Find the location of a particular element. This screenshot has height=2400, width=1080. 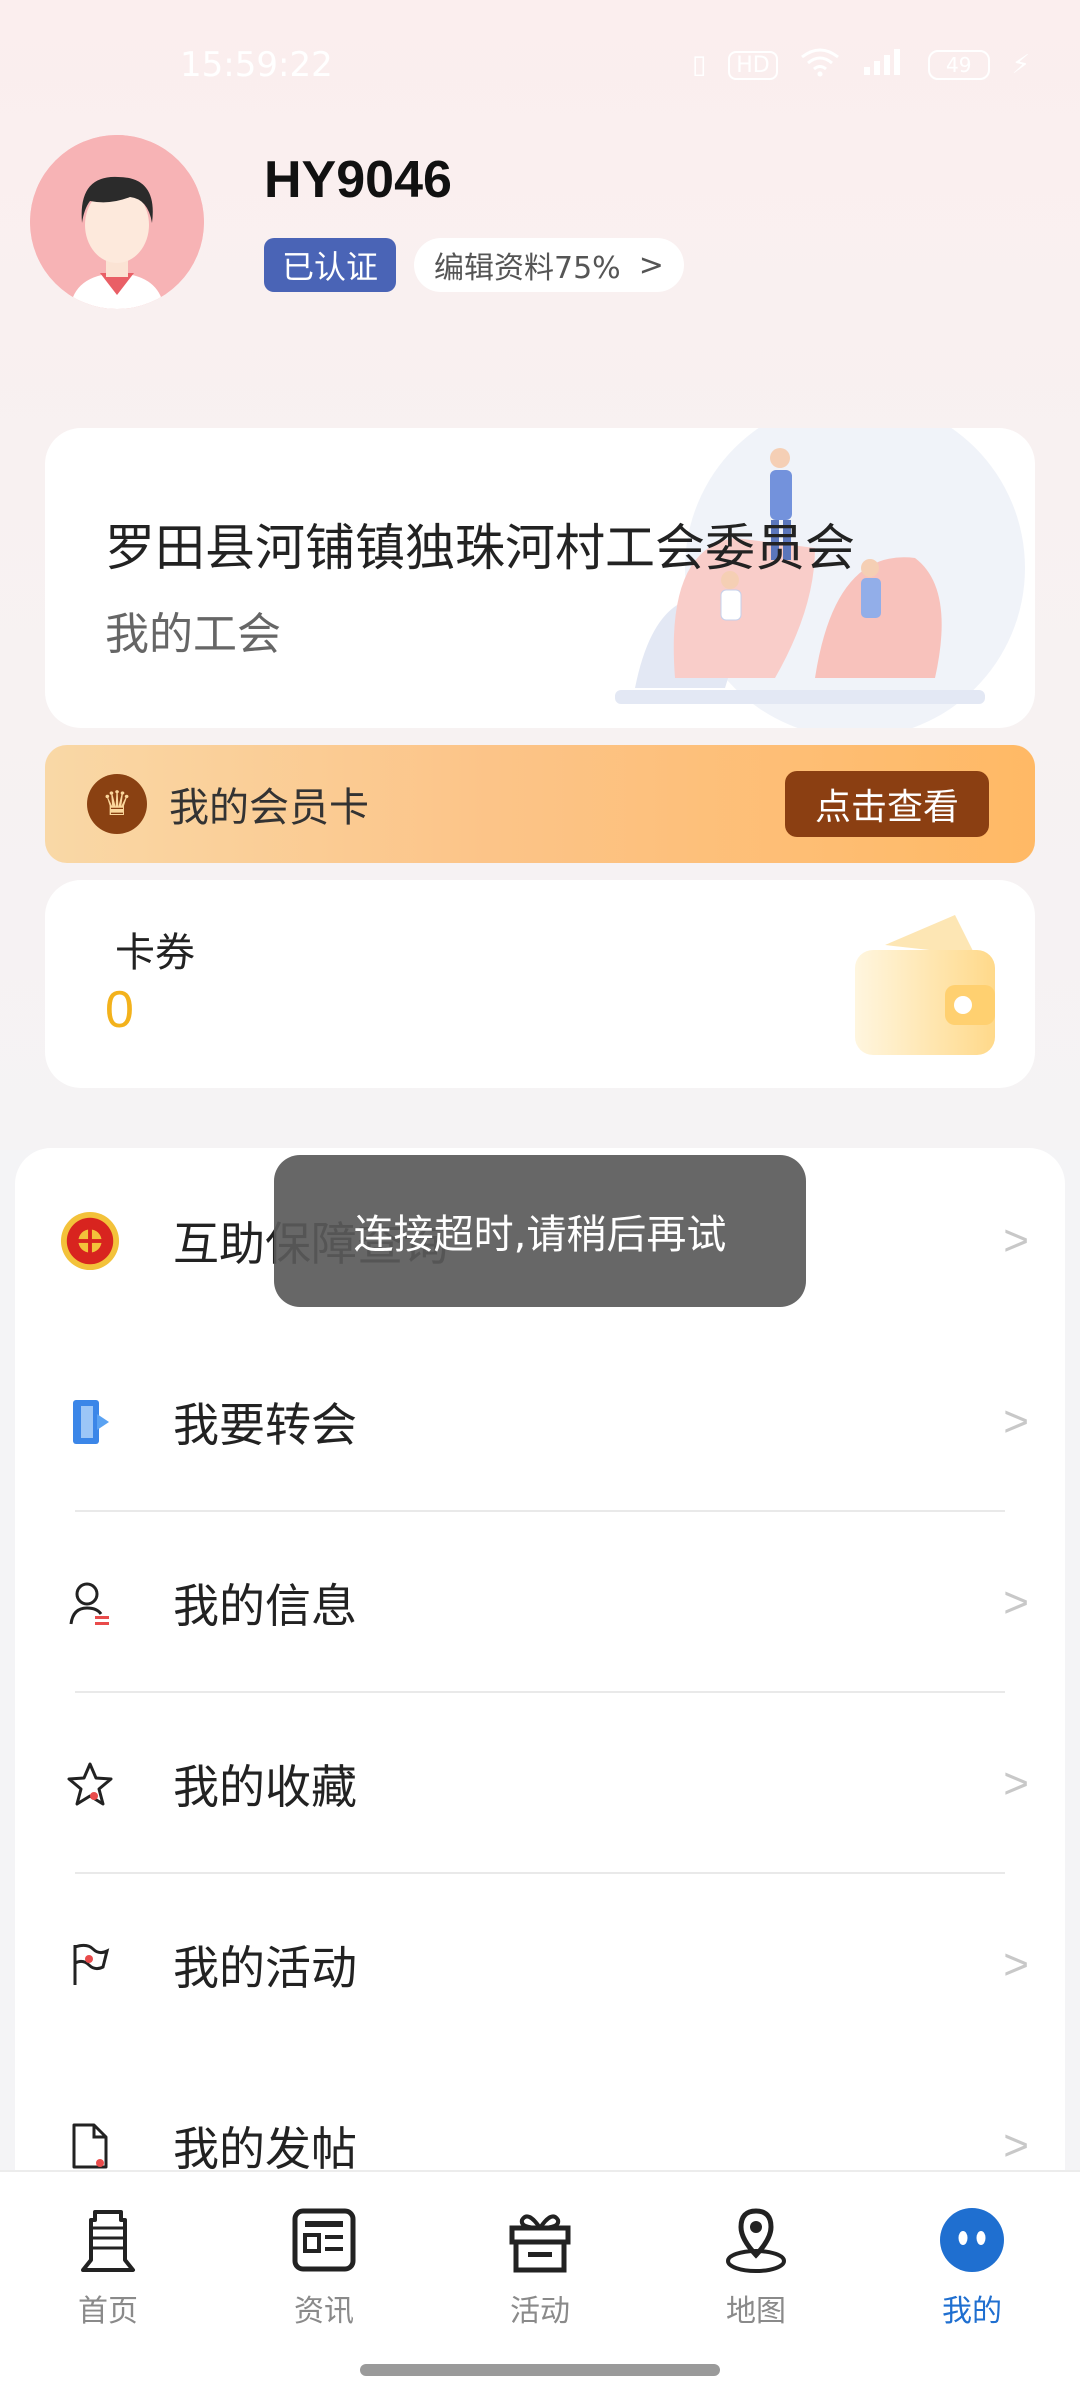

edit-profile-button: 编辑资料75% > is located at coordinates (549, 265).